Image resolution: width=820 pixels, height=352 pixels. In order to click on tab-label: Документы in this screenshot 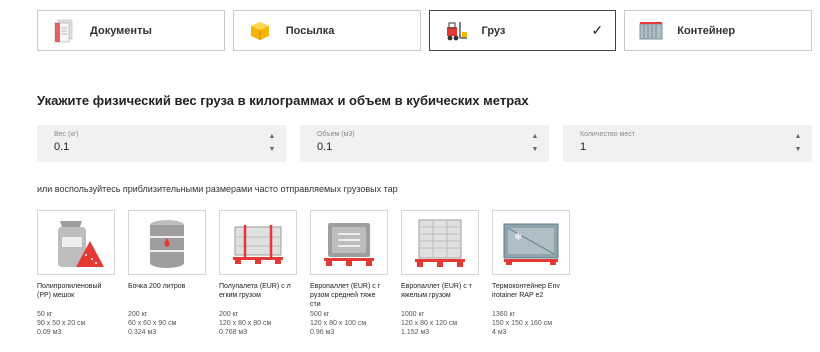, I will do `click(121, 30)`.